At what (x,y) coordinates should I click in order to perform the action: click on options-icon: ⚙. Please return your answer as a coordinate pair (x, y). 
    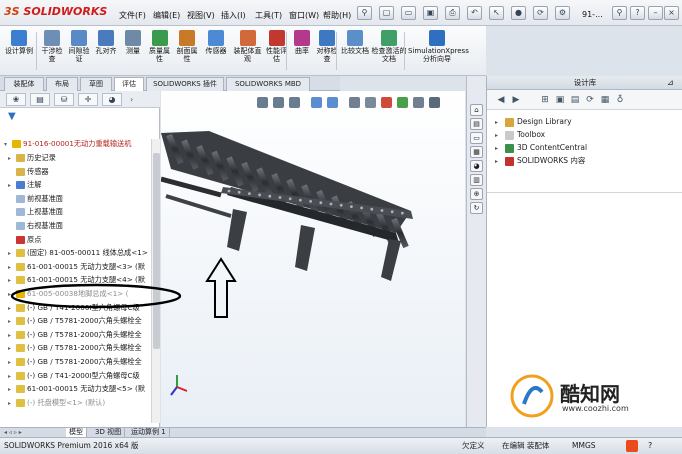
    Looking at the image, I should click on (562, 13).